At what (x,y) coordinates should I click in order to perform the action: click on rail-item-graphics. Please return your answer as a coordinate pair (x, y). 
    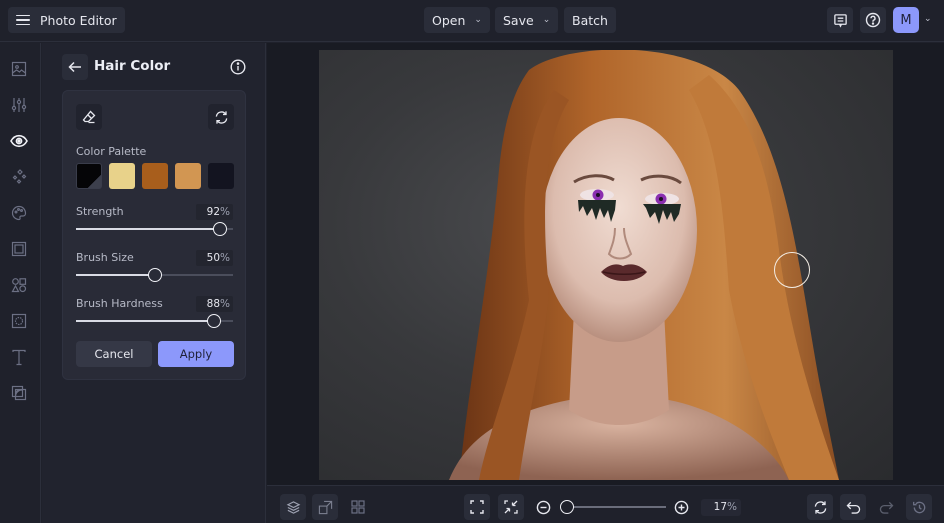
    Looking at the image, I should click on (19, 285).